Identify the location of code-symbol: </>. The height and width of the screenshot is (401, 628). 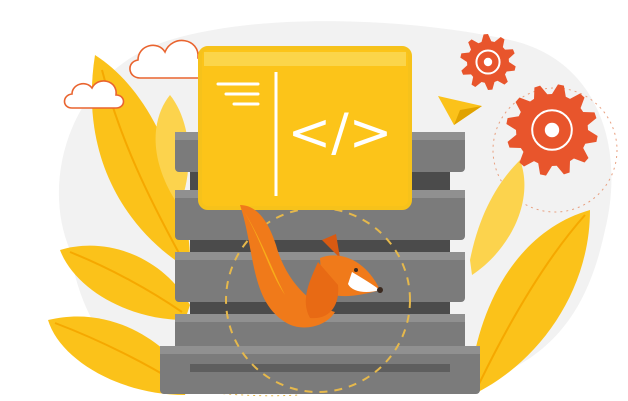
(340, 133).